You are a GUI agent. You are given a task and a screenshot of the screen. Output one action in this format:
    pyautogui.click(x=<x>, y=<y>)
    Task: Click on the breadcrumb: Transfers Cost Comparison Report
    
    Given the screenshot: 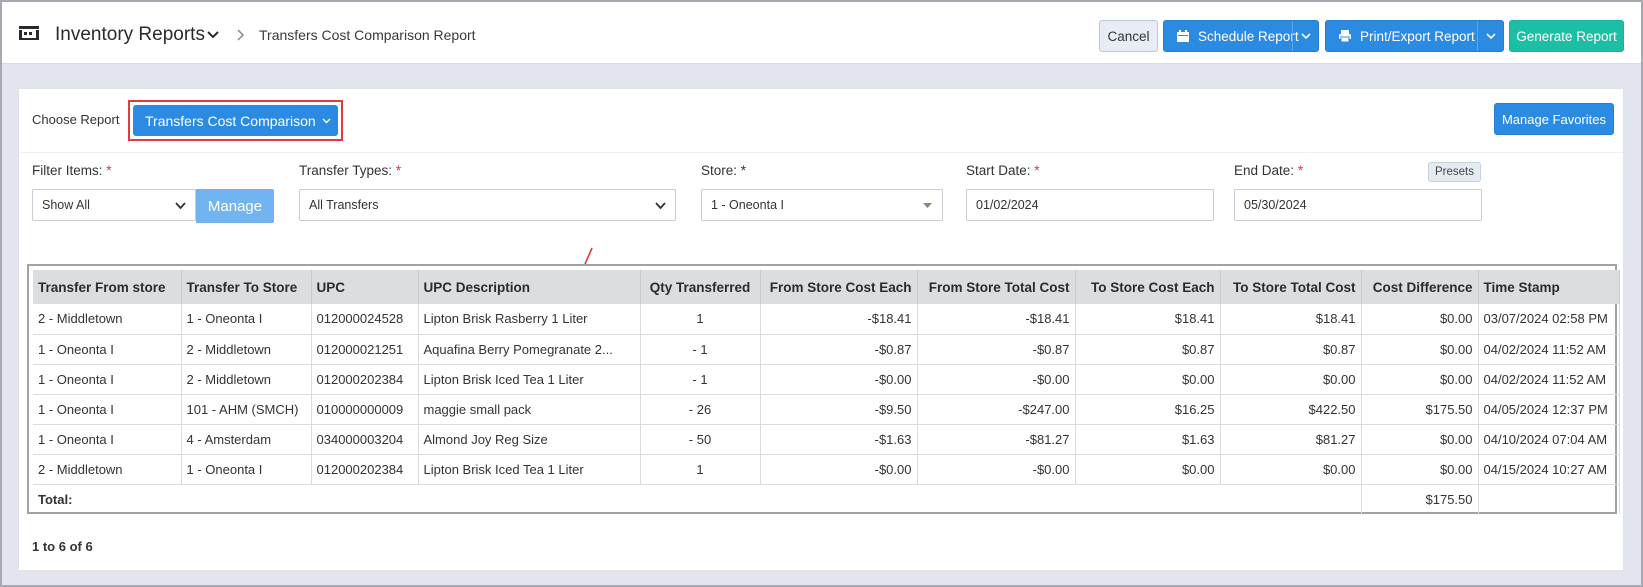 What is the action you would take?
    pyautogui.click(x=367, y=35)
    